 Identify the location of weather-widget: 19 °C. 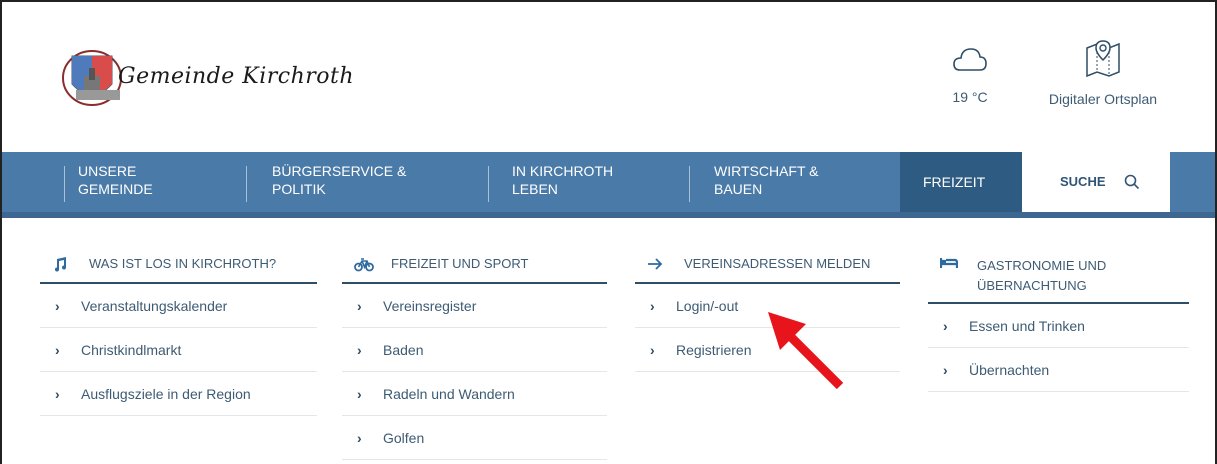
(970, 74).